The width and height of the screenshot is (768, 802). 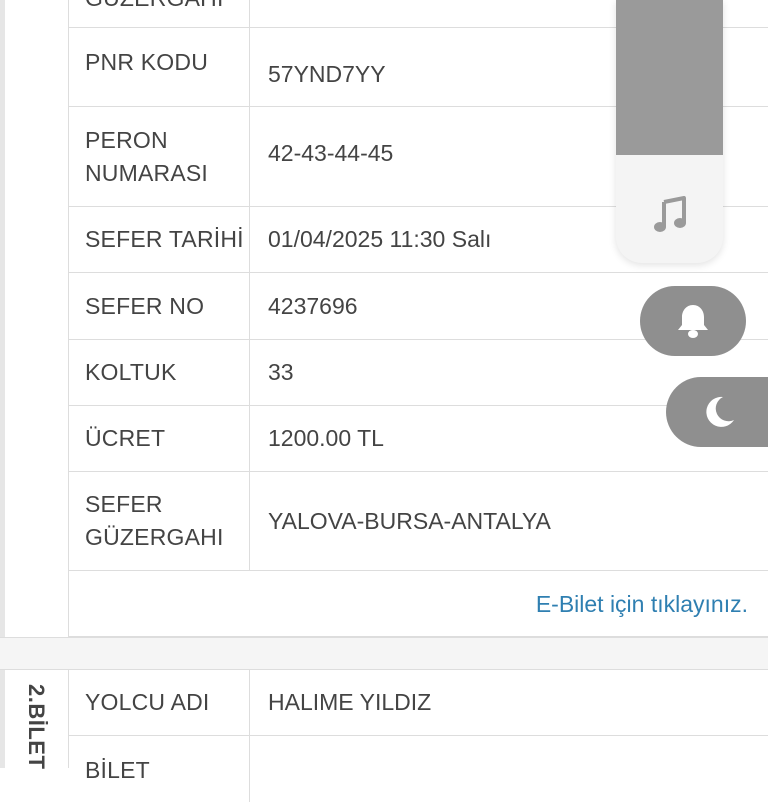 I want to click on row-ticket-partial: BİLET, so click(x=418, y=769).